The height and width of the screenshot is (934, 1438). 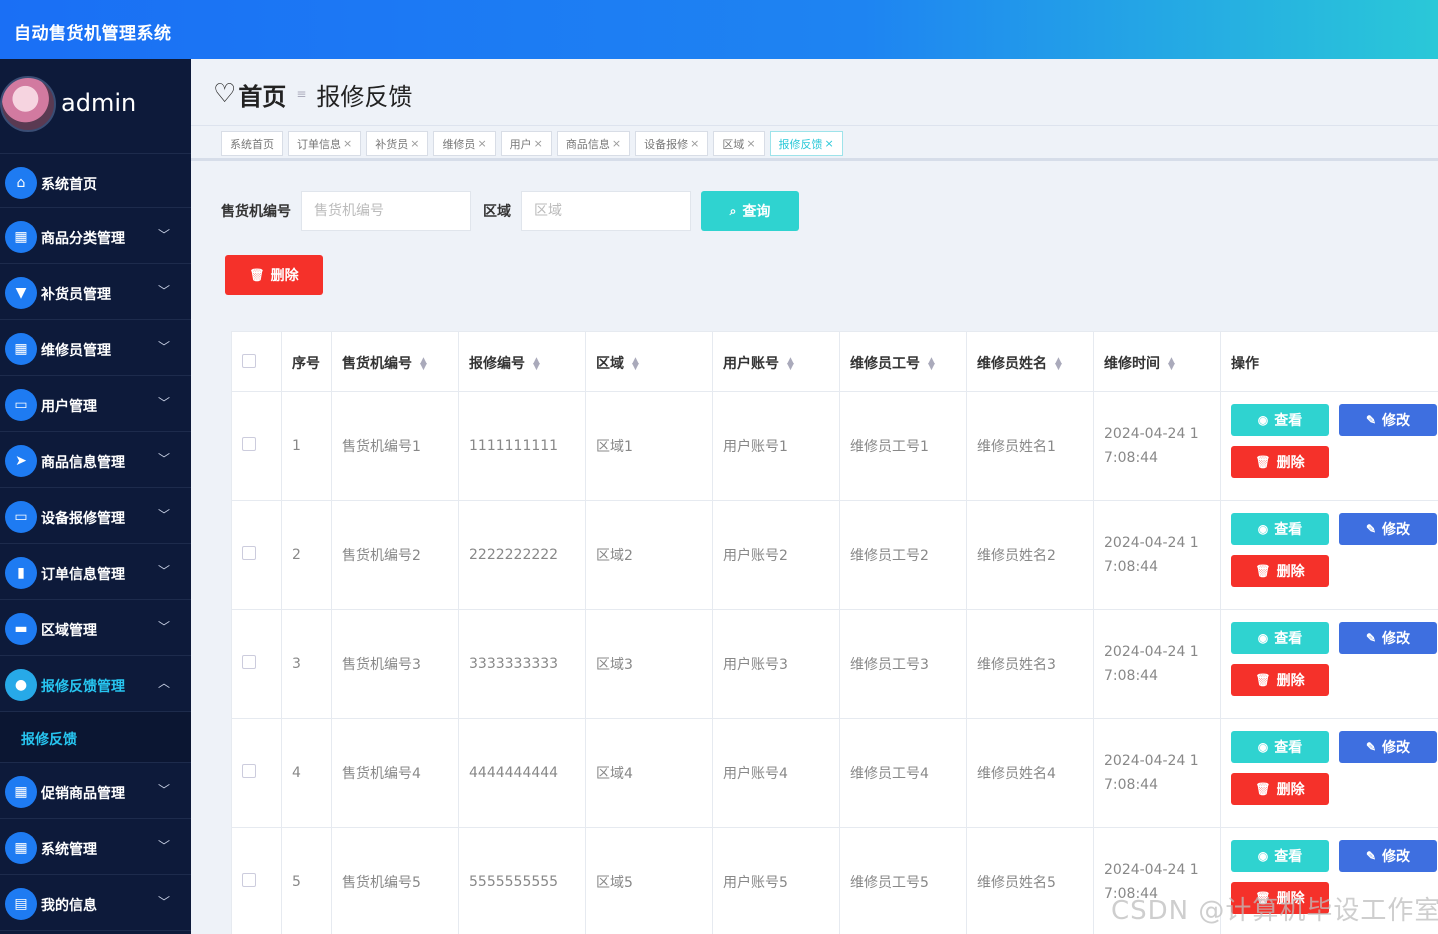 I want to click on cell-actions: ◉ 查看 ✎ 修改 🗑 删除, so click(x=1329, y=773).